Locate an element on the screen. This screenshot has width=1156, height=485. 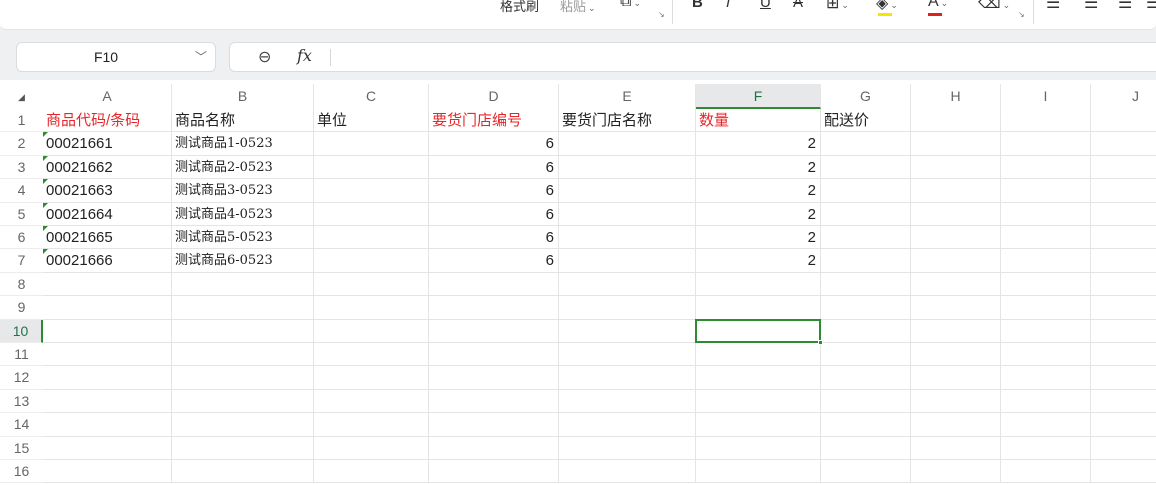
cell-f15 is located at coordinates (758, 448).